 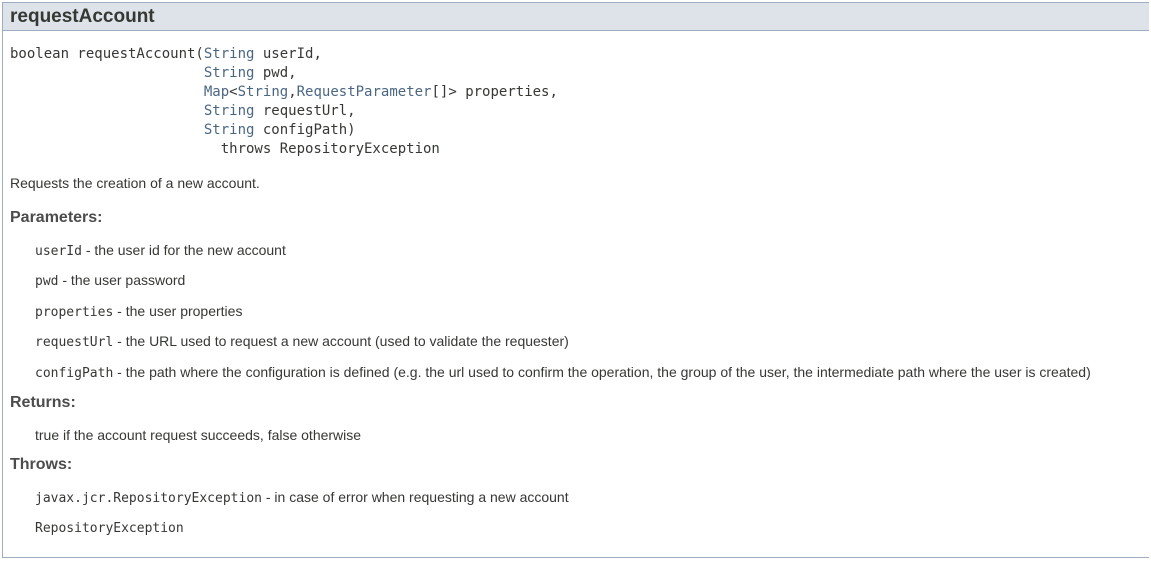 What do you see at coordinates (494, 92) in the screenshot?
I see `sig-param-properties: []> properties,` at bounding box center [494, 92].